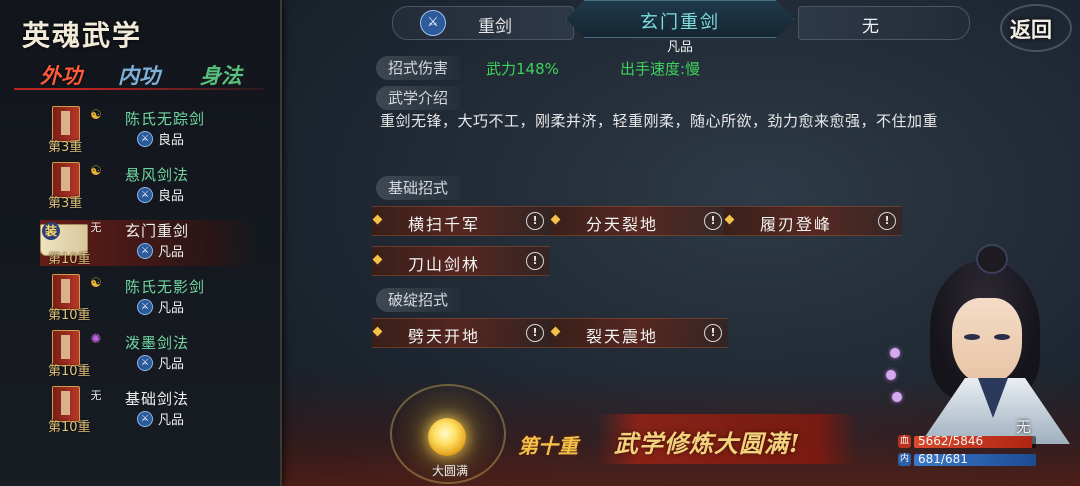  What do you see at coordinates (96, 339) in the screenshot?
I see `vortex-icon: ✺` at bounding box center [96, 339].